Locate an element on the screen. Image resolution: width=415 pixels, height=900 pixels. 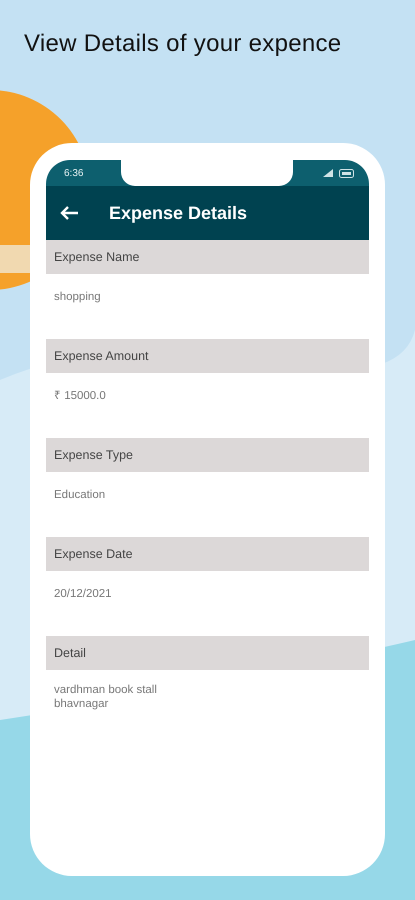
back-arrow-icon is located at coordinates (69, 213).